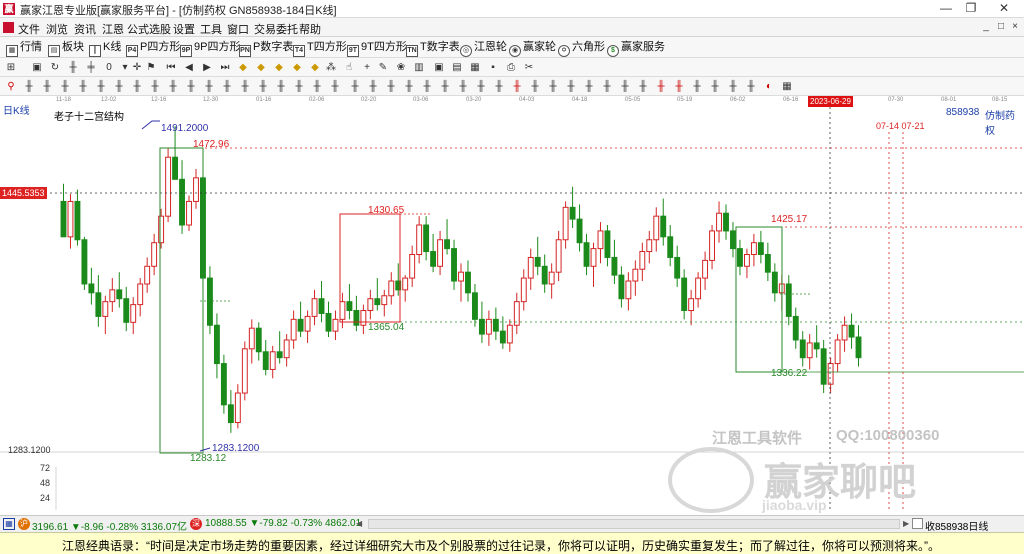 This screenshot has height=554, width=1024. What do you see at coordinates (634, 524) in the screenshot?
I see `horizontal-scrollbar` at bounding box center [634, 524].